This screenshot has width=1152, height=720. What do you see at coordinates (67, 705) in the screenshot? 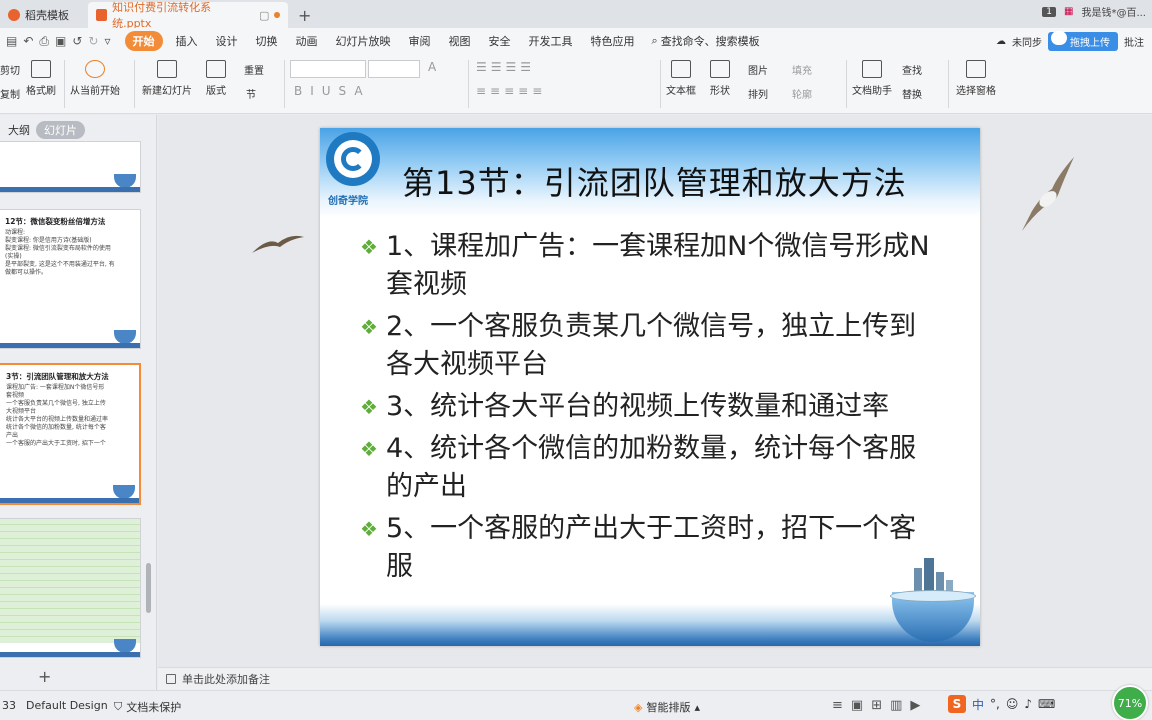
I see `theme-name: Default Design` at bounding box center [67, 705].